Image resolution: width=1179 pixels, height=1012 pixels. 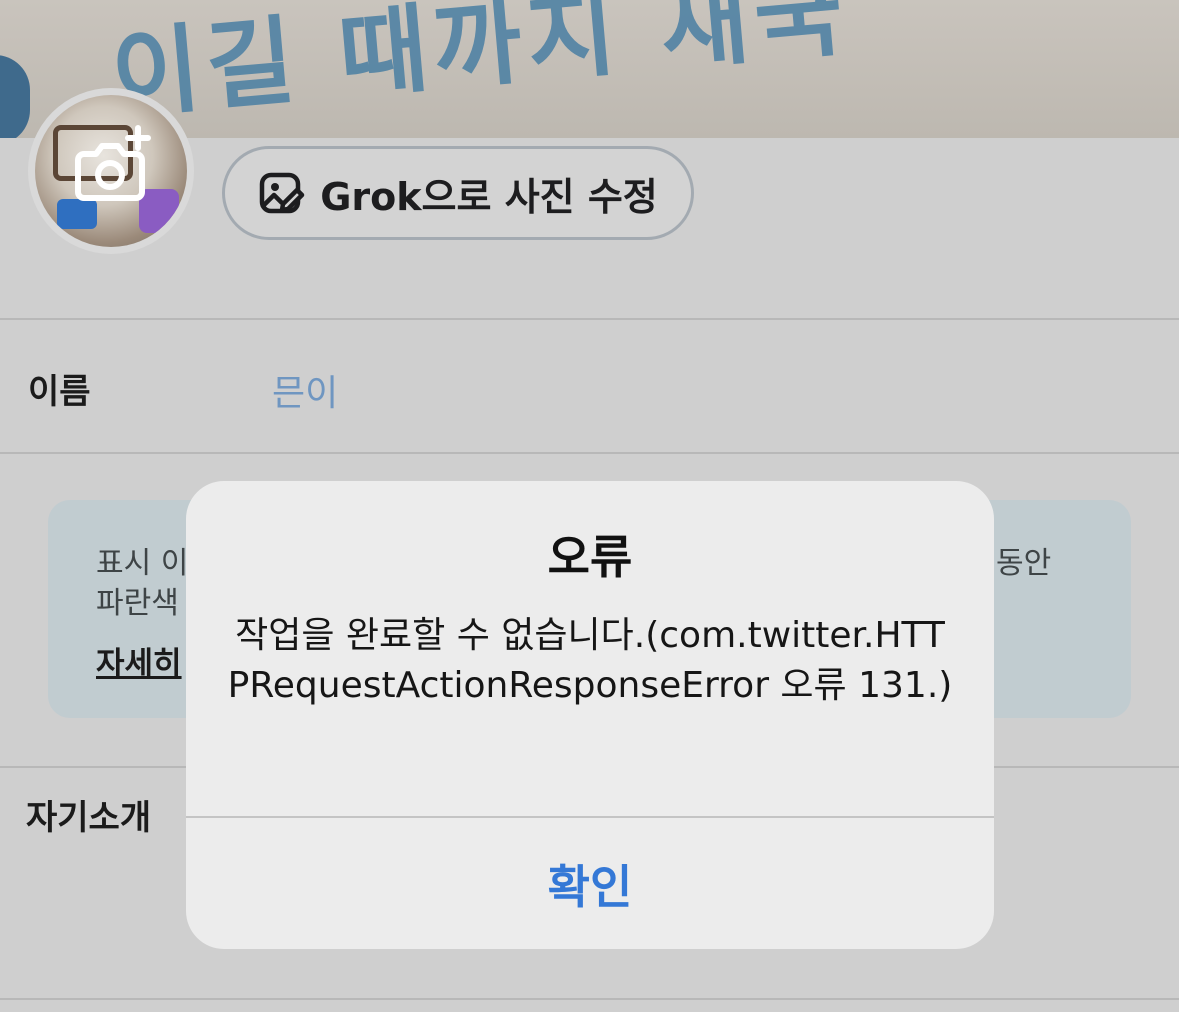 I want to click on grok-edit-photo-label: Grok으로 사진 수정, so click(x=489, y=196).